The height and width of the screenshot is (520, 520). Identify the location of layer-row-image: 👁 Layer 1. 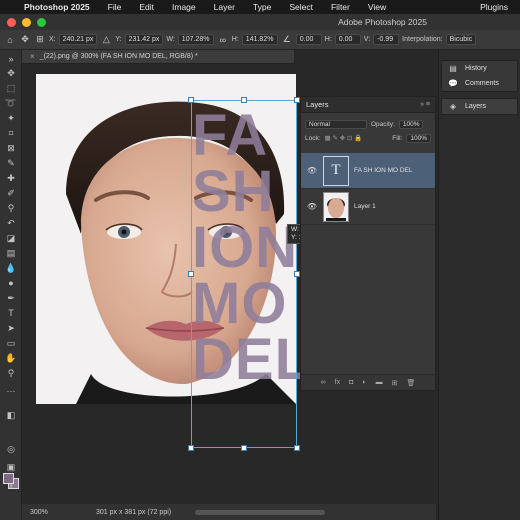
(368, 207).